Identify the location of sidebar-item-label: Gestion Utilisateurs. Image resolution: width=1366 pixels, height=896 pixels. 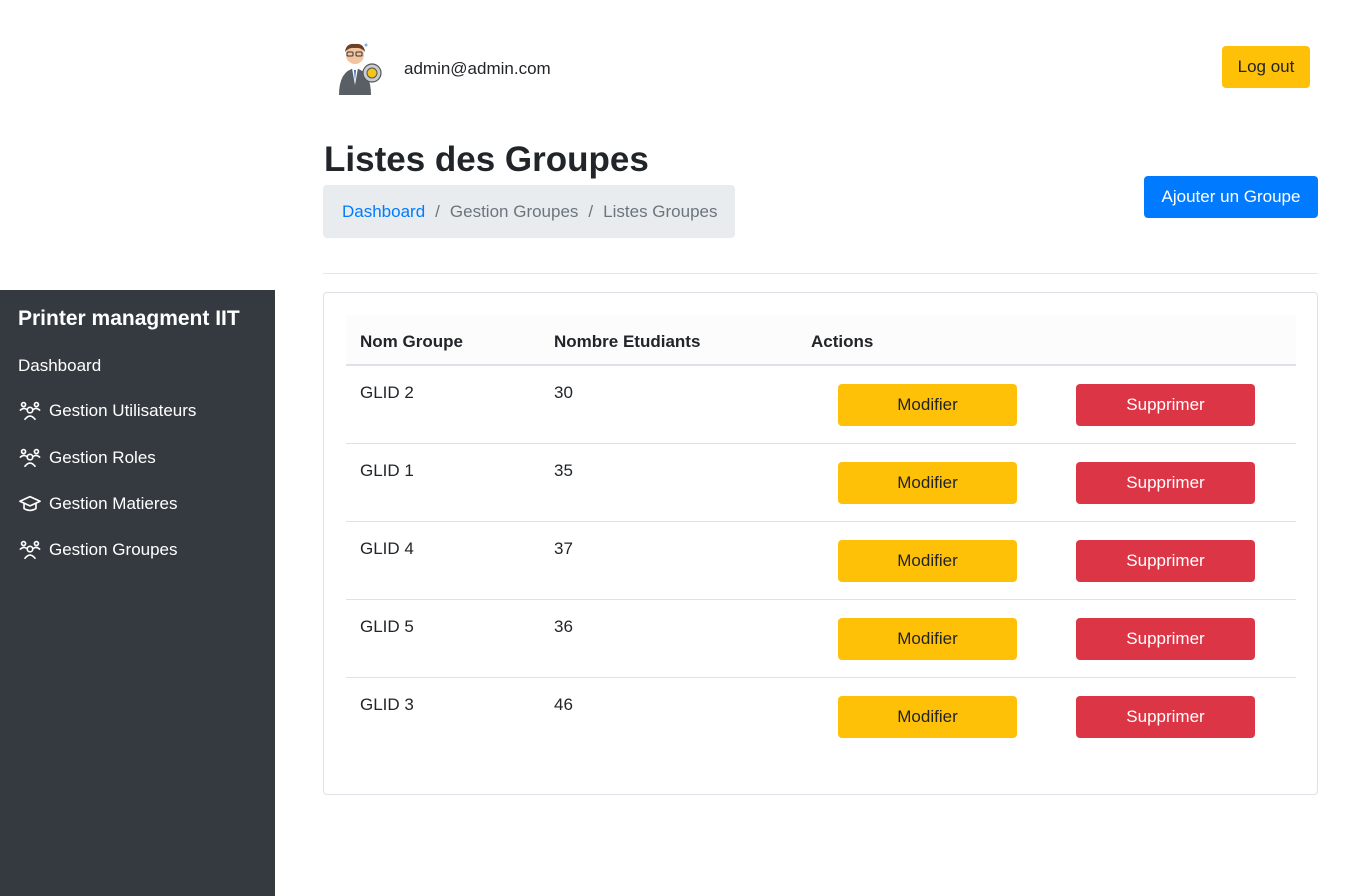
(123, 410).